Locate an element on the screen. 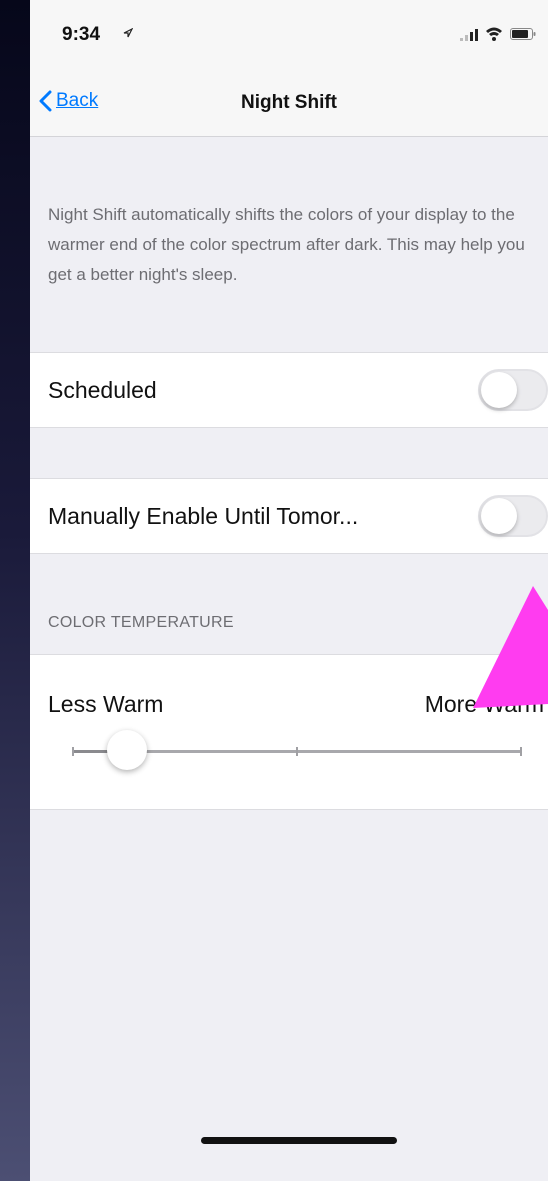 This screenshot has height=1181, width=548. scheduled-toggle is located at coordinates (513, 390).